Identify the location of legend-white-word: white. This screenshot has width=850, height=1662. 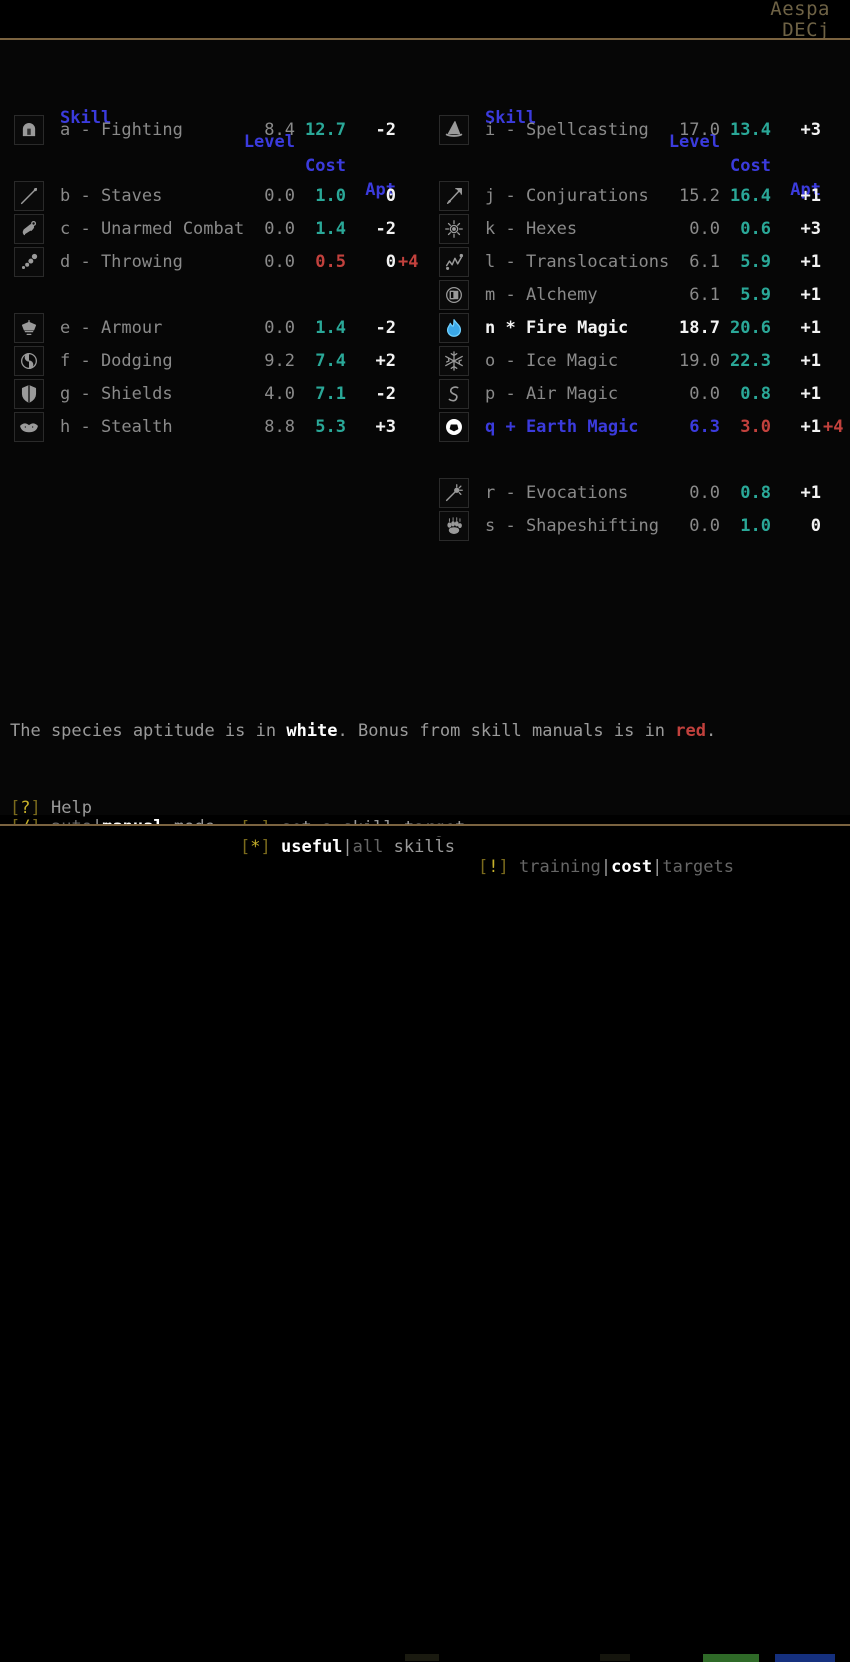
(312, 731).